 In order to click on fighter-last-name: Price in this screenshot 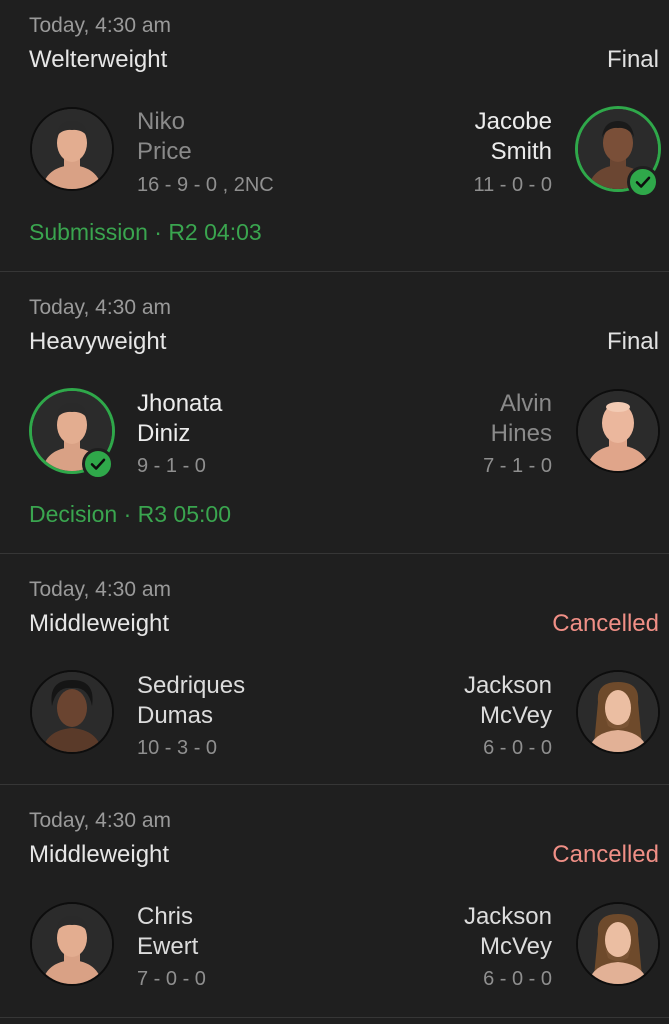, I will do `click(164, 151)`.